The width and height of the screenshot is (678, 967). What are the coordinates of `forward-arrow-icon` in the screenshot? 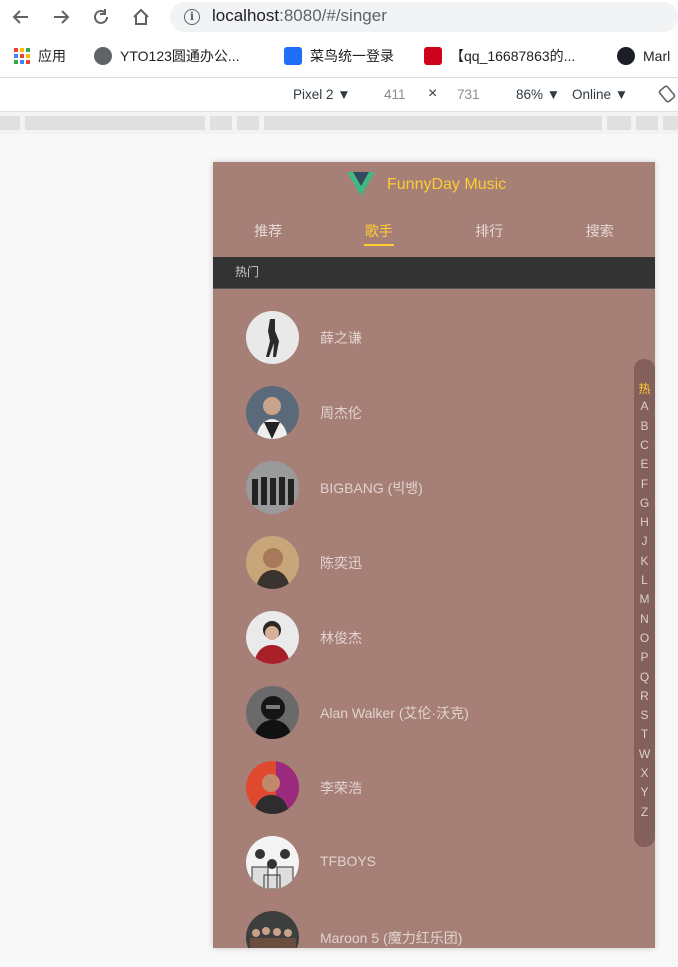 It's located at (61, 17).